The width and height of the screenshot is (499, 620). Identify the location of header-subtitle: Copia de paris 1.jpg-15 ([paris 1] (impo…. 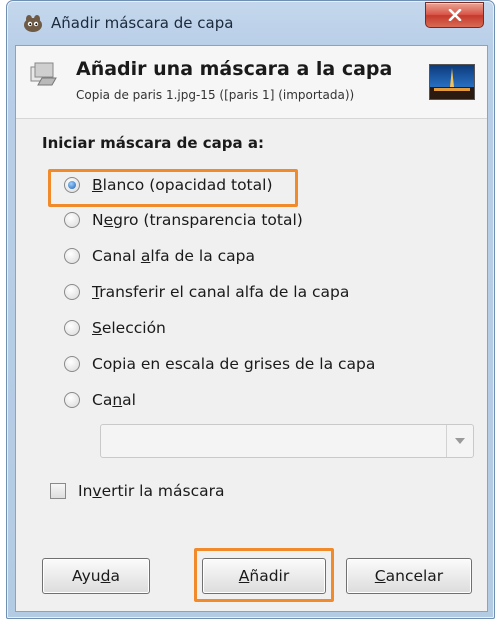
(215, 95).